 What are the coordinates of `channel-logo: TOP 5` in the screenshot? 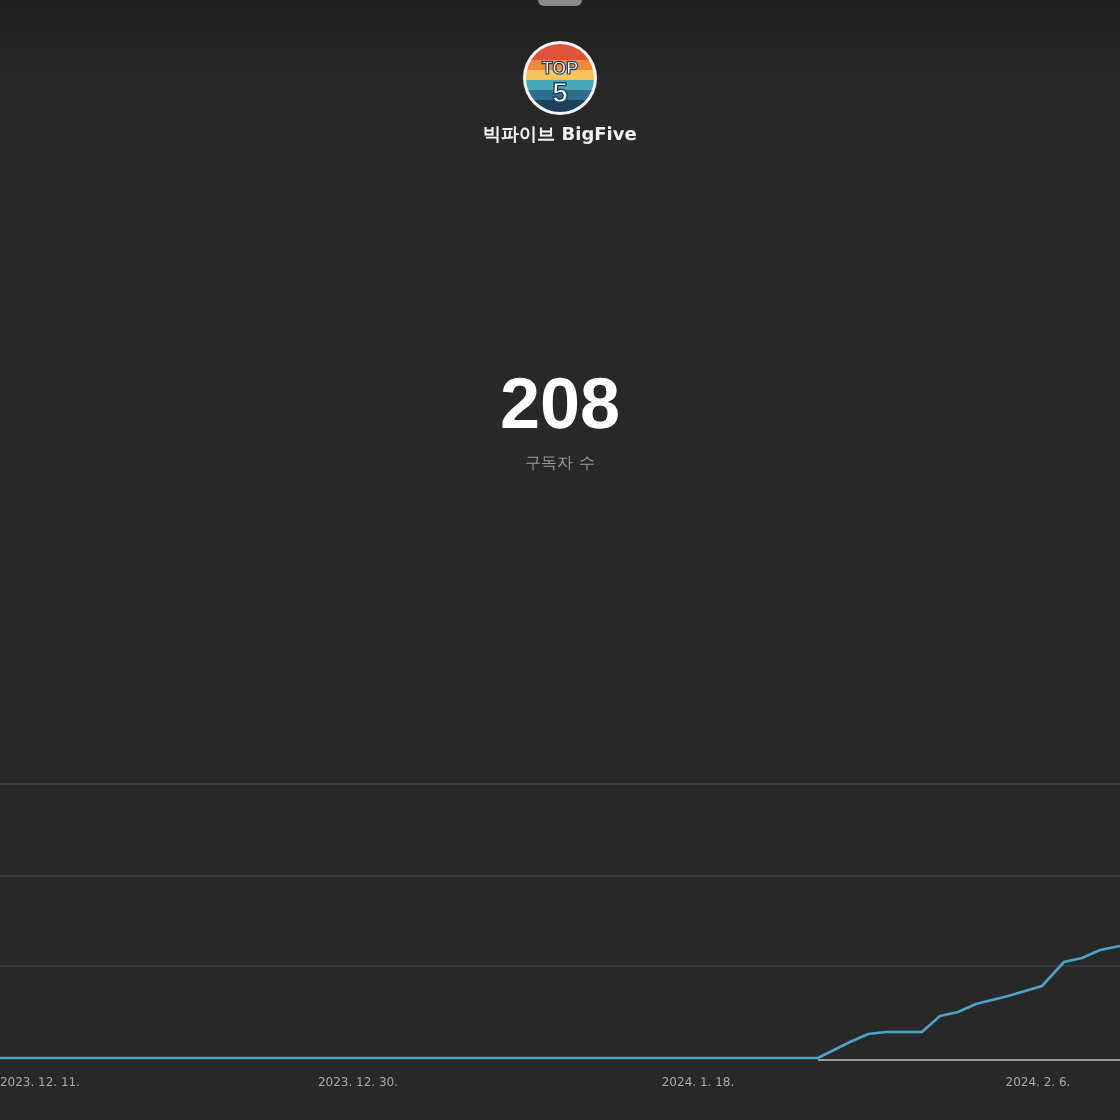 It's located at (560, 78).